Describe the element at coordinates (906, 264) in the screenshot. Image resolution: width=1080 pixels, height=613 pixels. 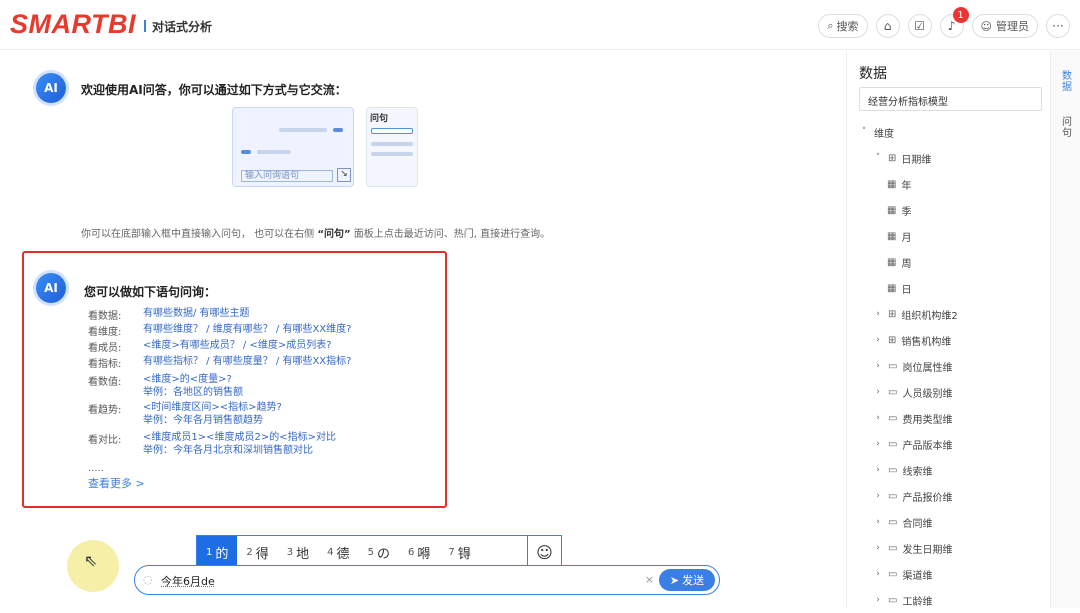
I see `tree-item-label: 周` at that location.